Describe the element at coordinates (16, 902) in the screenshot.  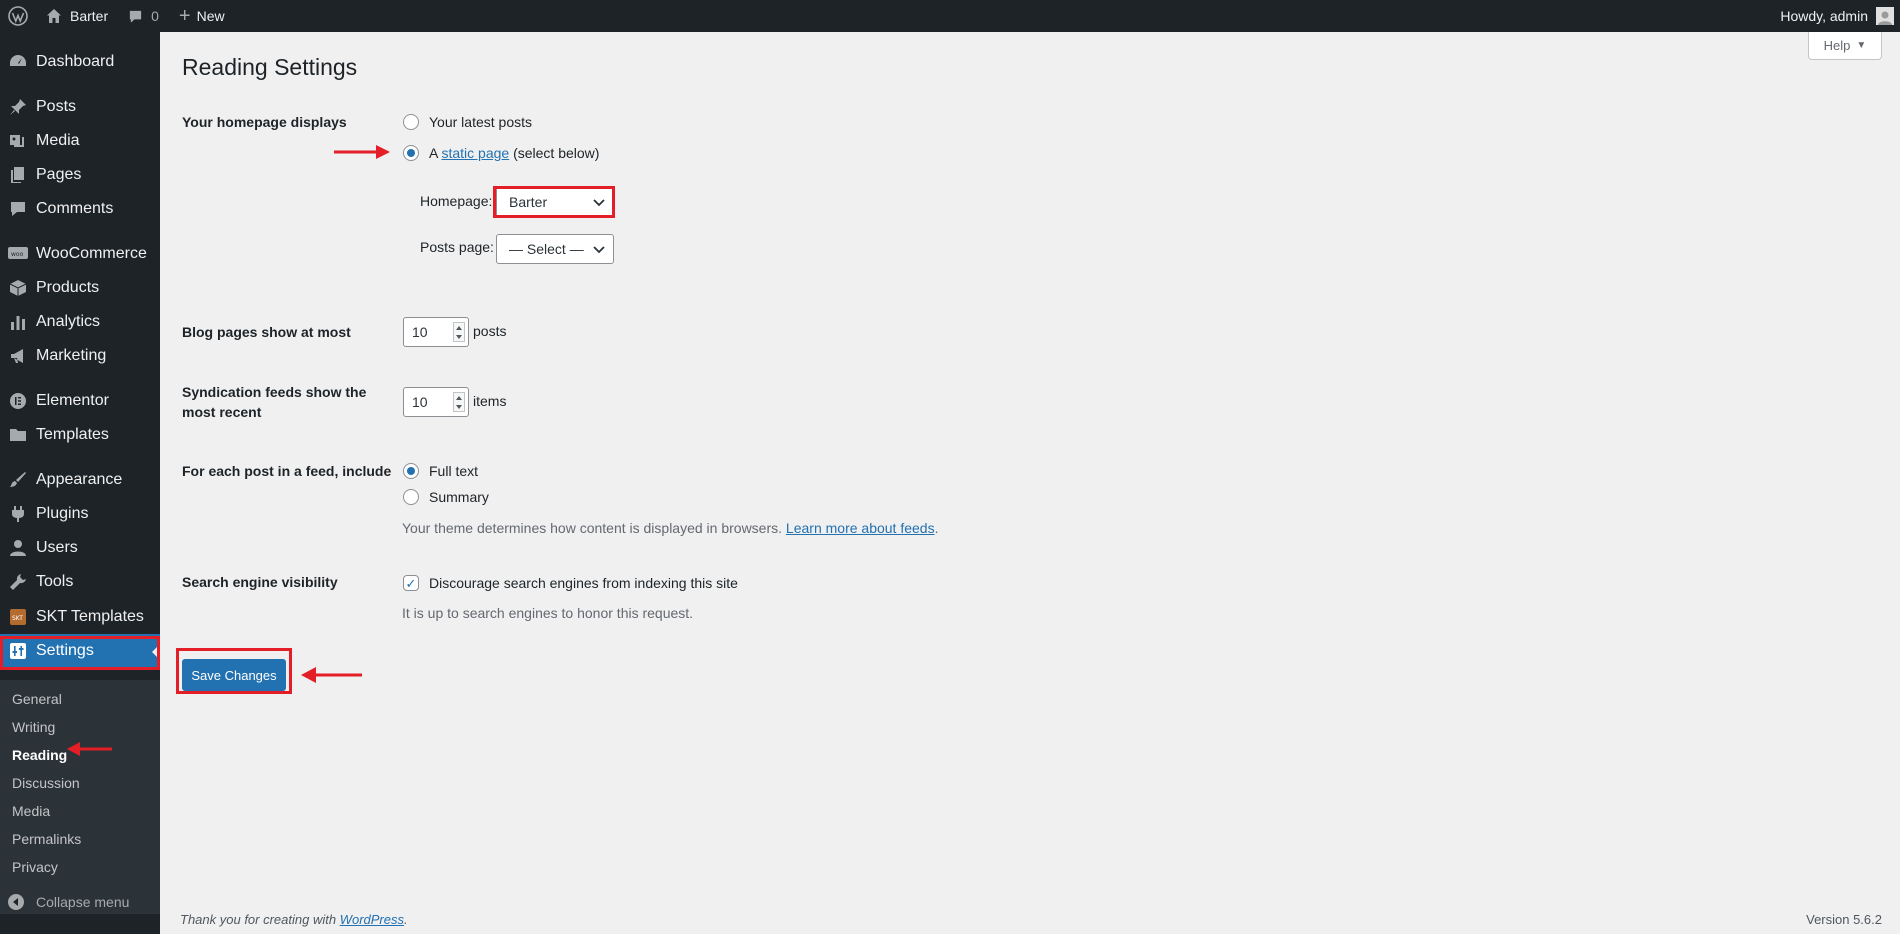
I see `collapse-arrow-icon` at that location.